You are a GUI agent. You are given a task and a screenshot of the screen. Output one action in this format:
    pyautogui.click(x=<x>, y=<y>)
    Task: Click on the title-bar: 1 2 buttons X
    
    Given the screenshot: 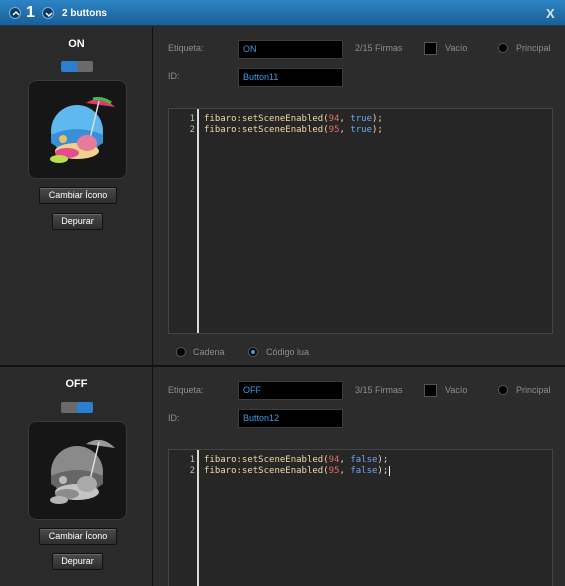 What is the action you would take?
    pyautogui.click(x=282, y=13)
    